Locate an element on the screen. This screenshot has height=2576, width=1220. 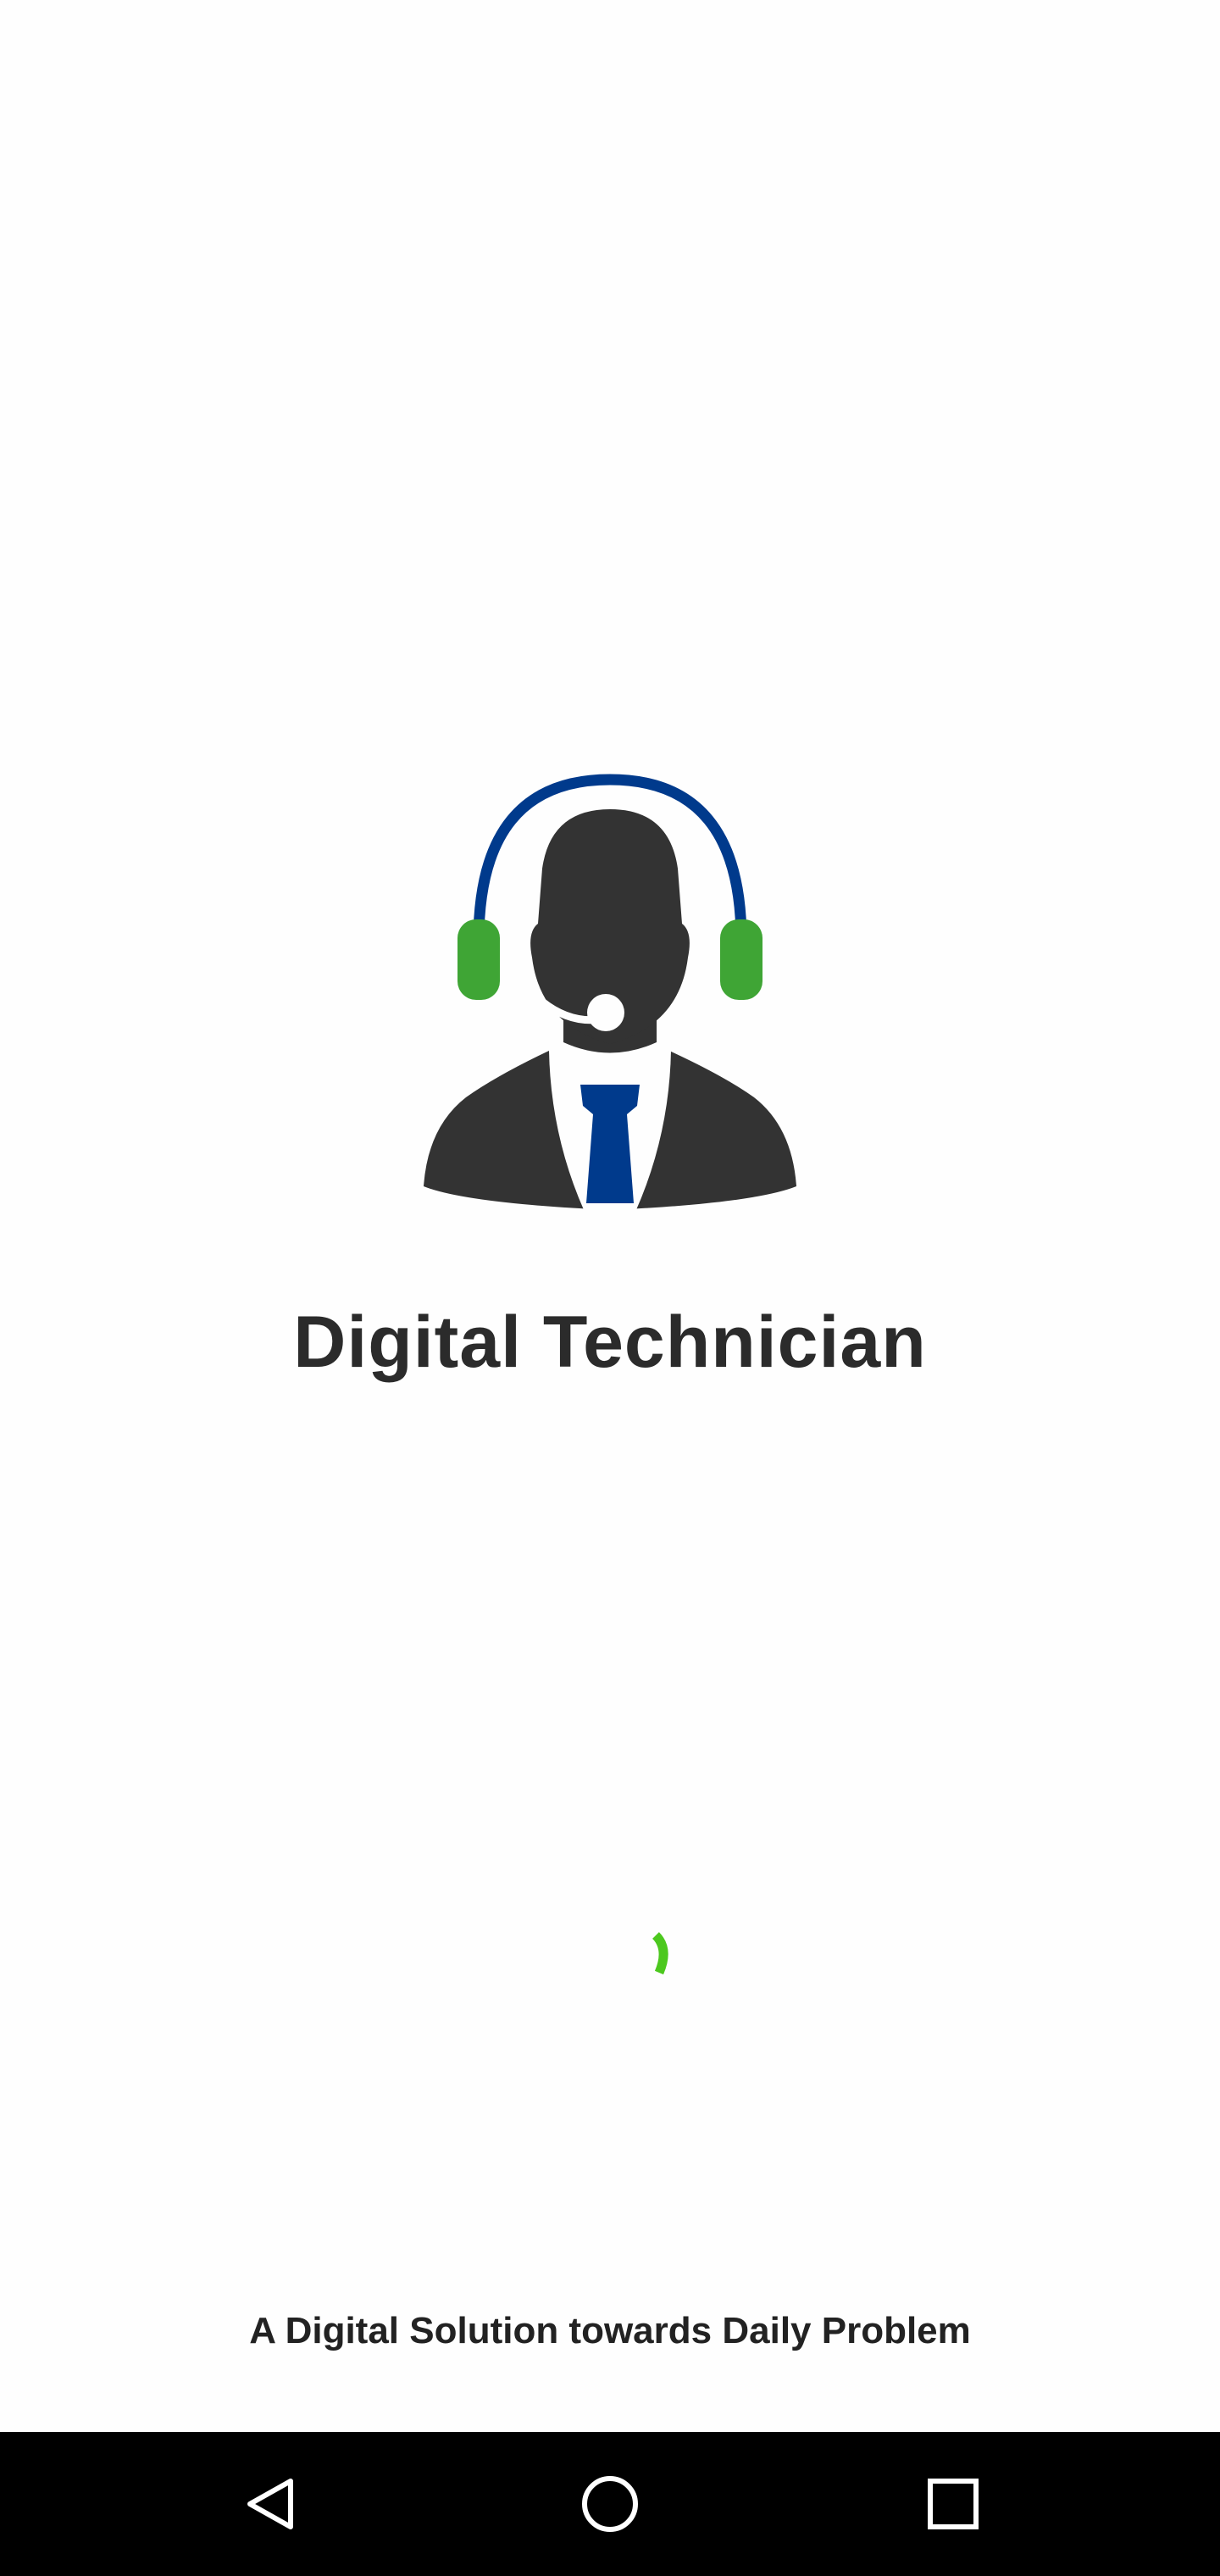
app-title: Digital Technician is located at coordinates (610, 1342).